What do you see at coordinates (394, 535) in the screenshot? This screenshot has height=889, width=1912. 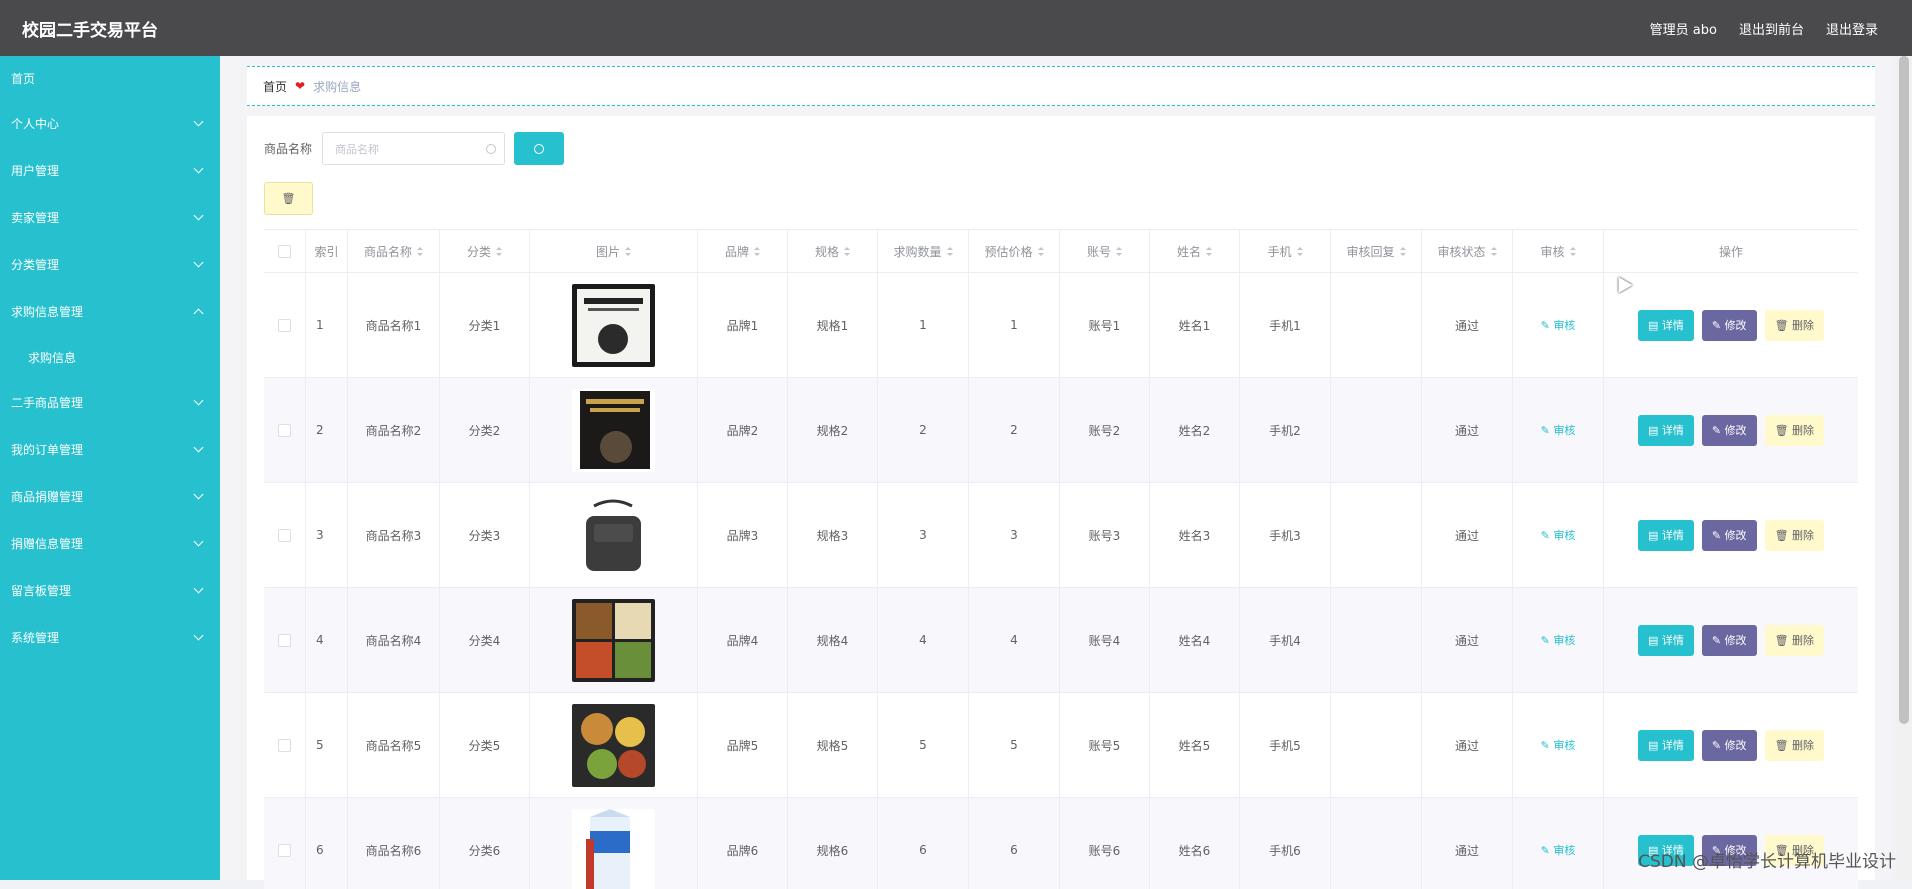 I see `cell-name: 商品名称3` at bounding box center [394, 535].